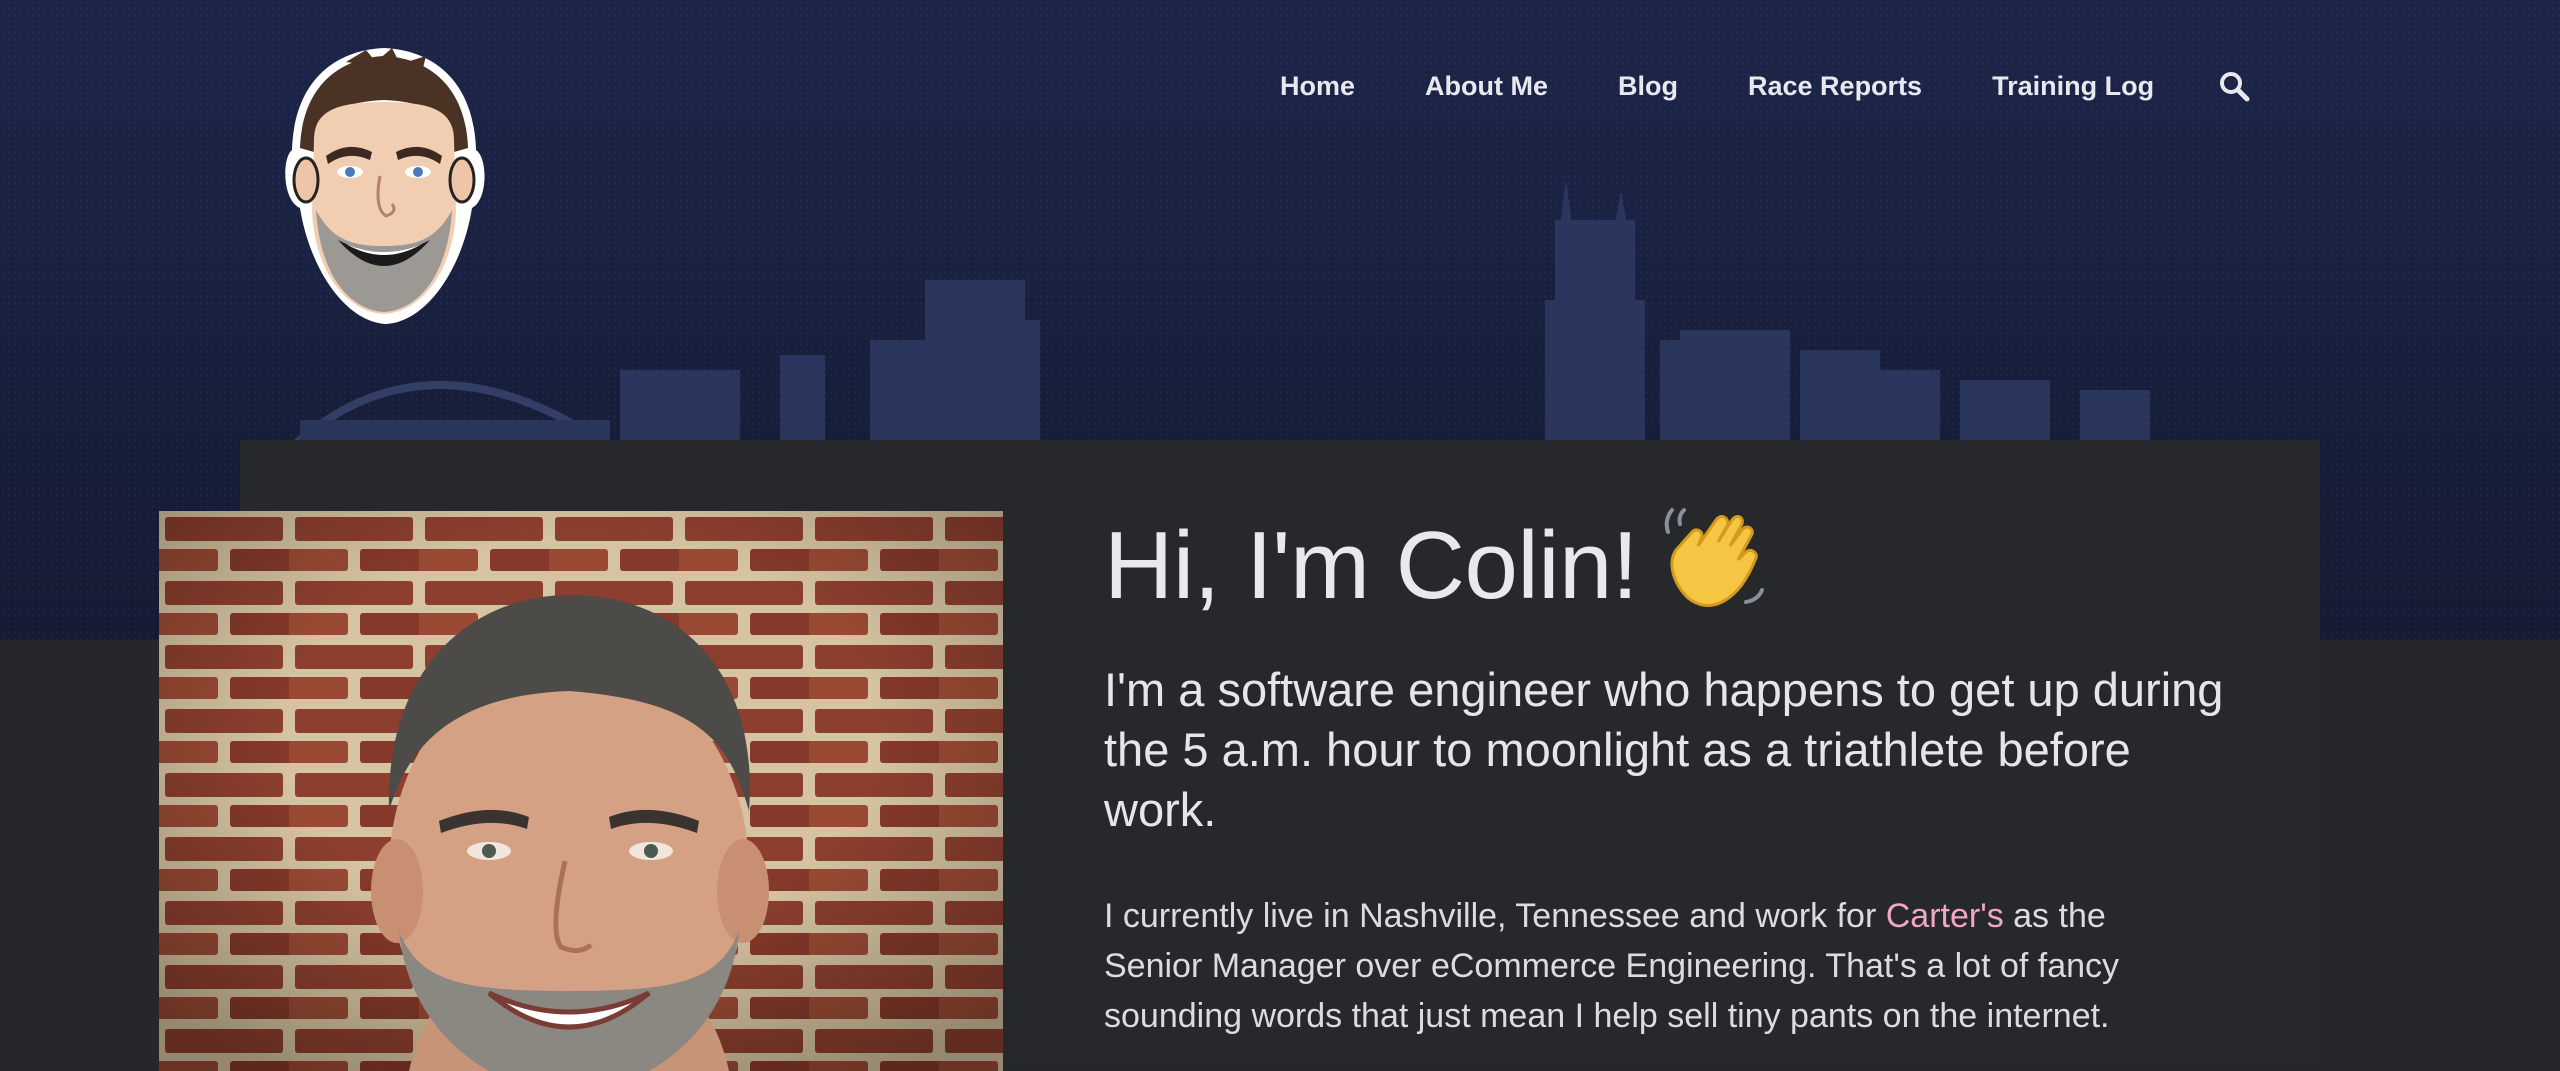 This screenshot has width=2560, height=1071. Describe the element at coordinates (1371, 565) in the screenshot. I see `headline-text: Hi, I'm Colin!` at that location.